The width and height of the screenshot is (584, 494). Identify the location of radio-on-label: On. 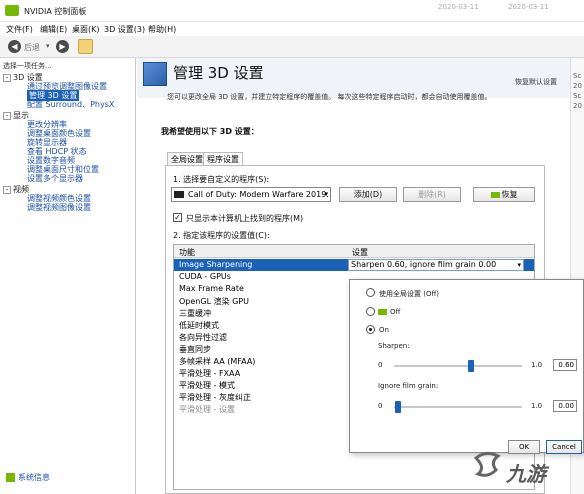
(384, 330).